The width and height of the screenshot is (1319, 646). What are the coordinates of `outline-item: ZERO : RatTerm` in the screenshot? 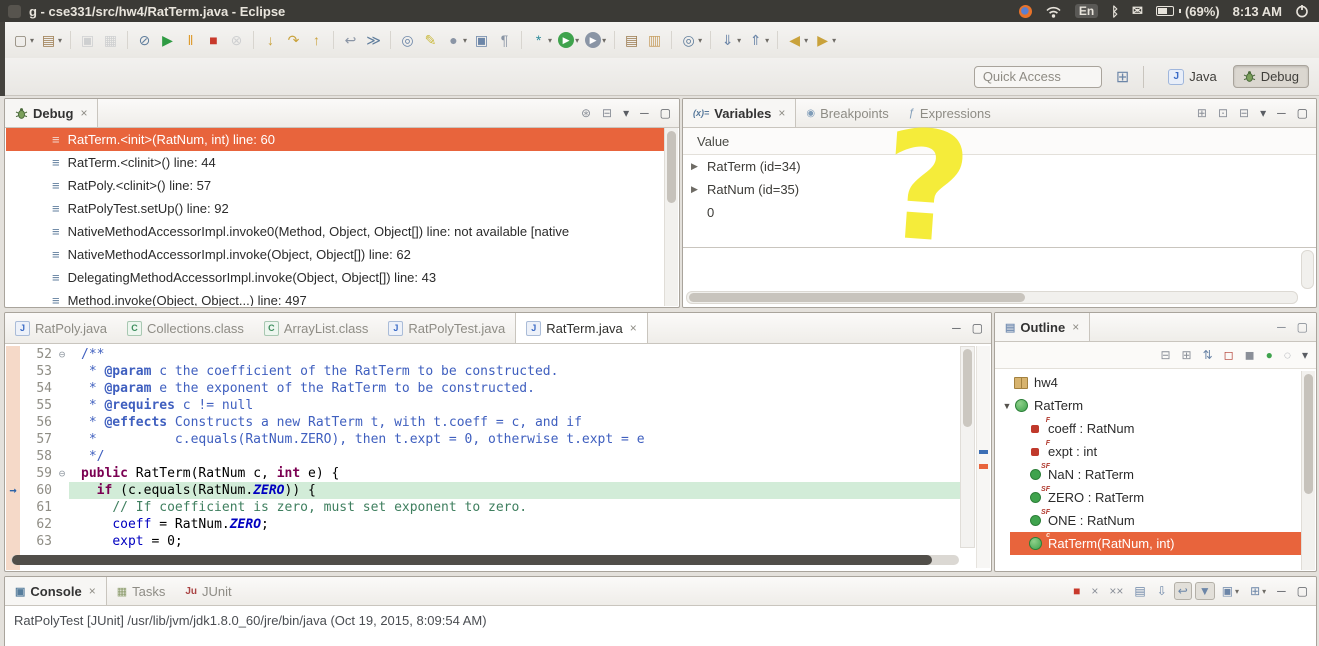 It's located at (1149, 497).